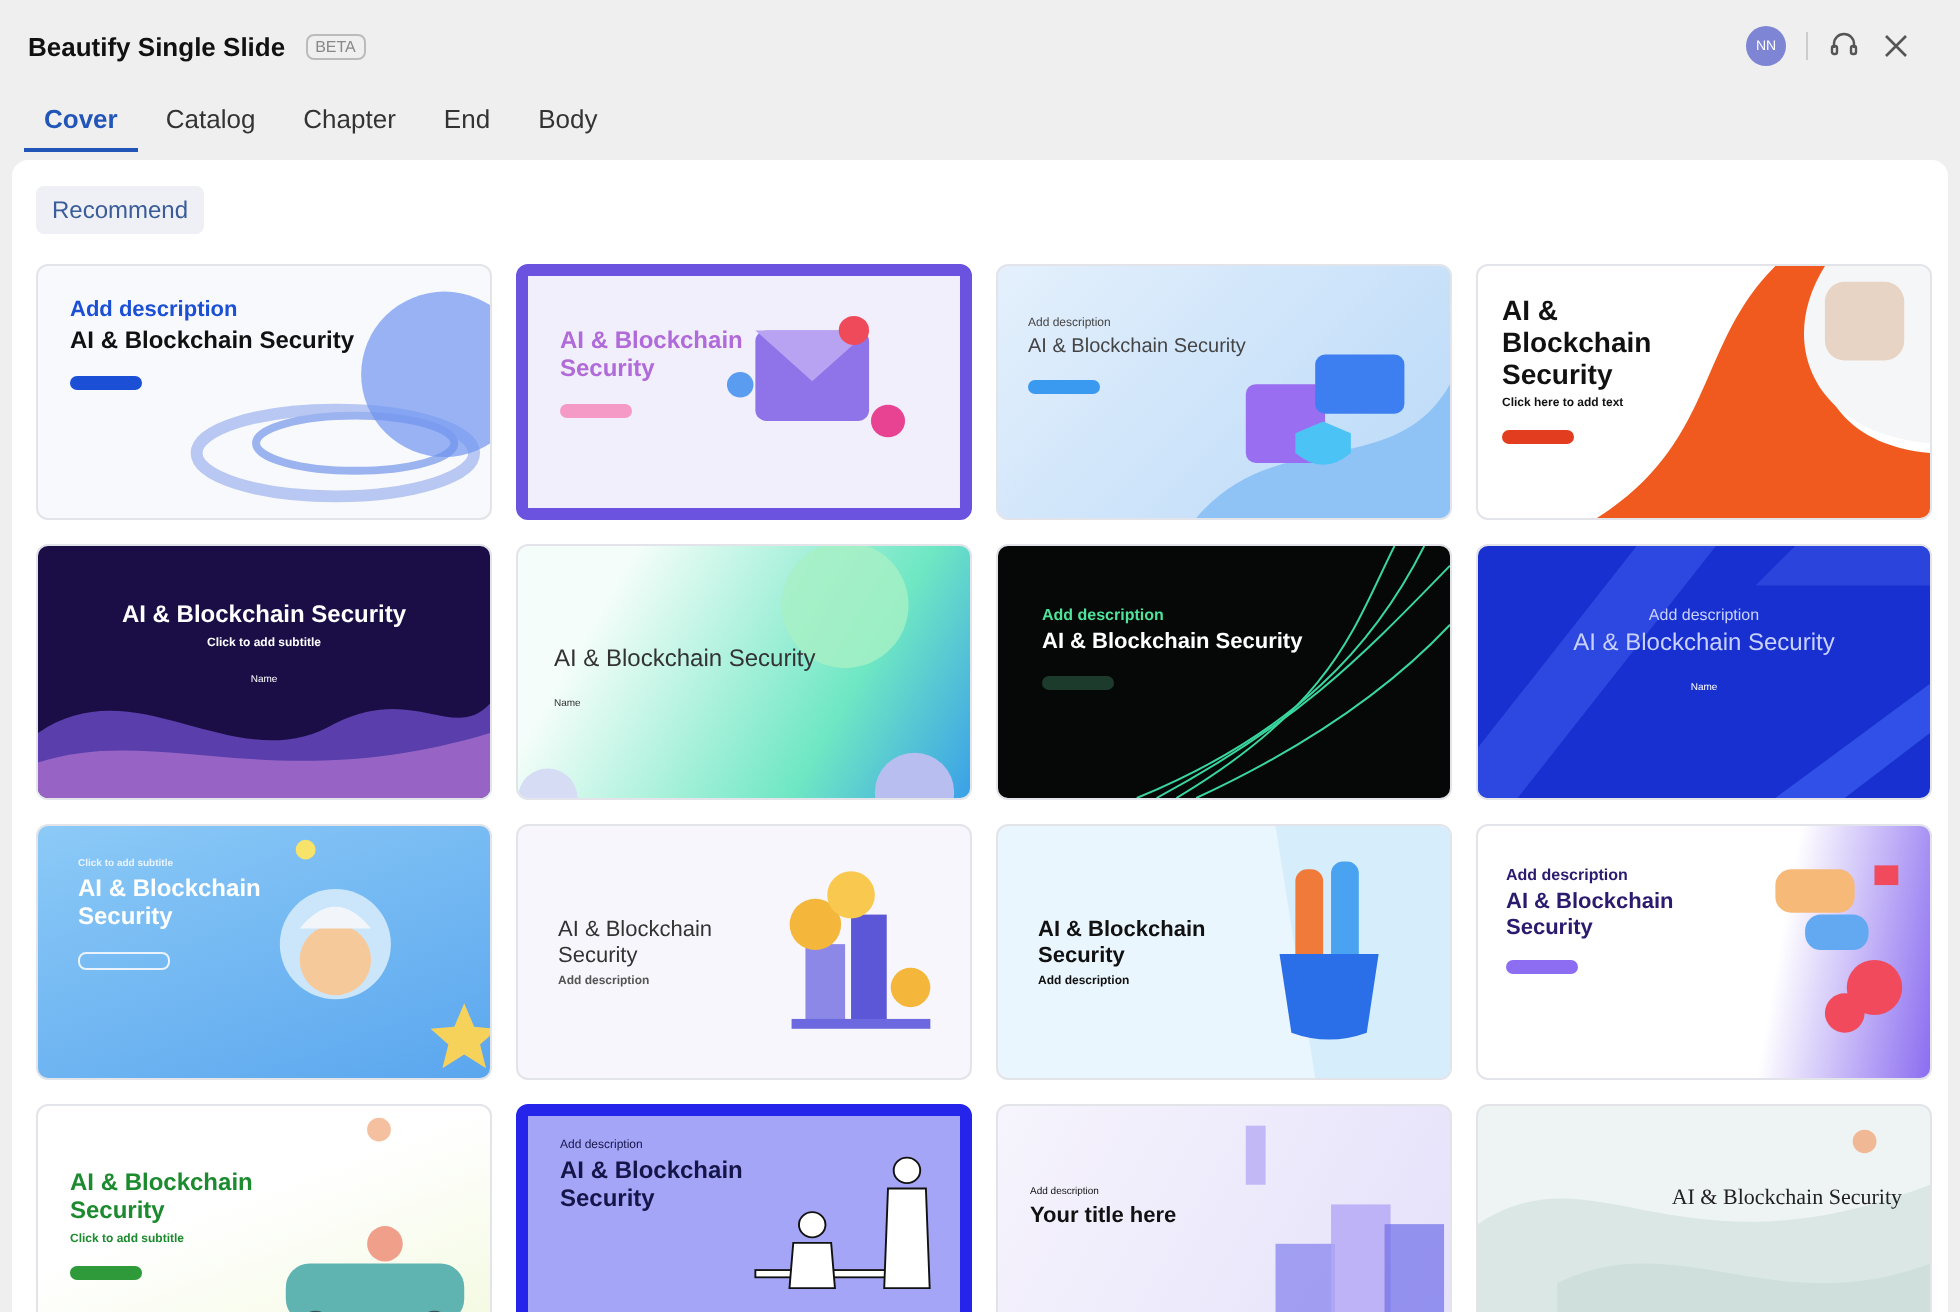  Describe the element at coordinates (1103, 1217) in the screenshot. I see `slide-title: Your title here` at that location.